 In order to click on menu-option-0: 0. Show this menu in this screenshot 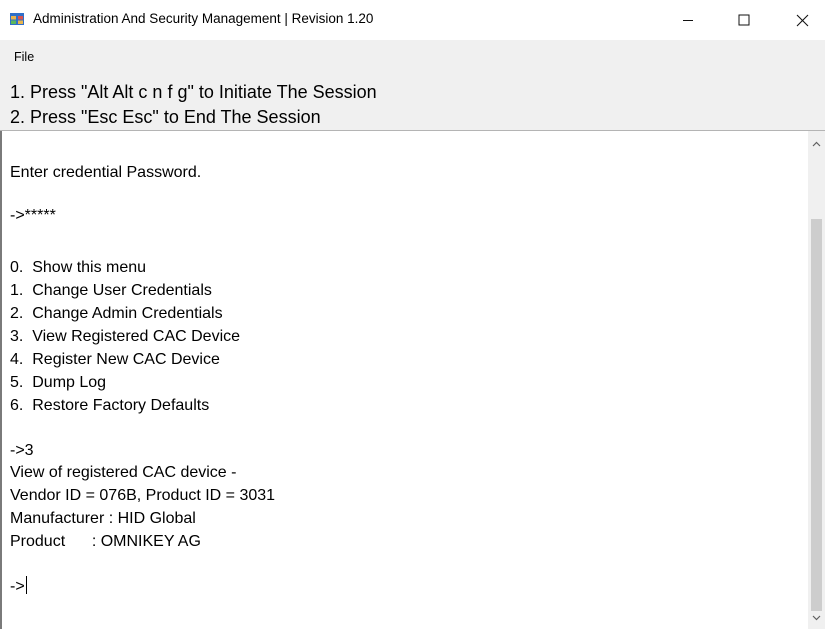, I will do `click(78, 267)`.